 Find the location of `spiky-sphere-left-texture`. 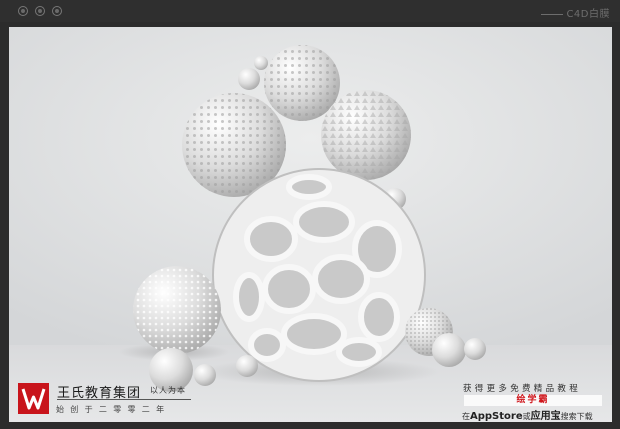

spiky-sphere-left-texture is located at coordinates (177, 310).